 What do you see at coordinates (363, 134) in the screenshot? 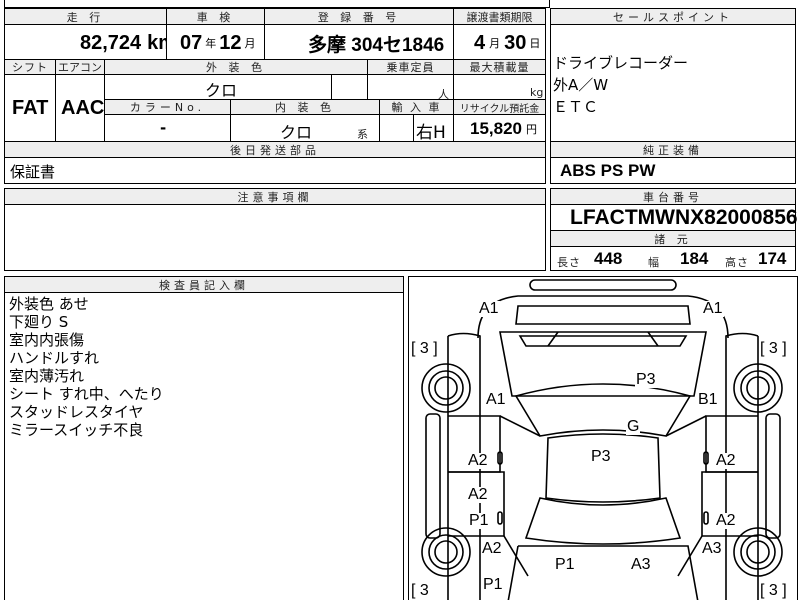
I see `int-color-suffix: 系` at bounding box center [363, 134].